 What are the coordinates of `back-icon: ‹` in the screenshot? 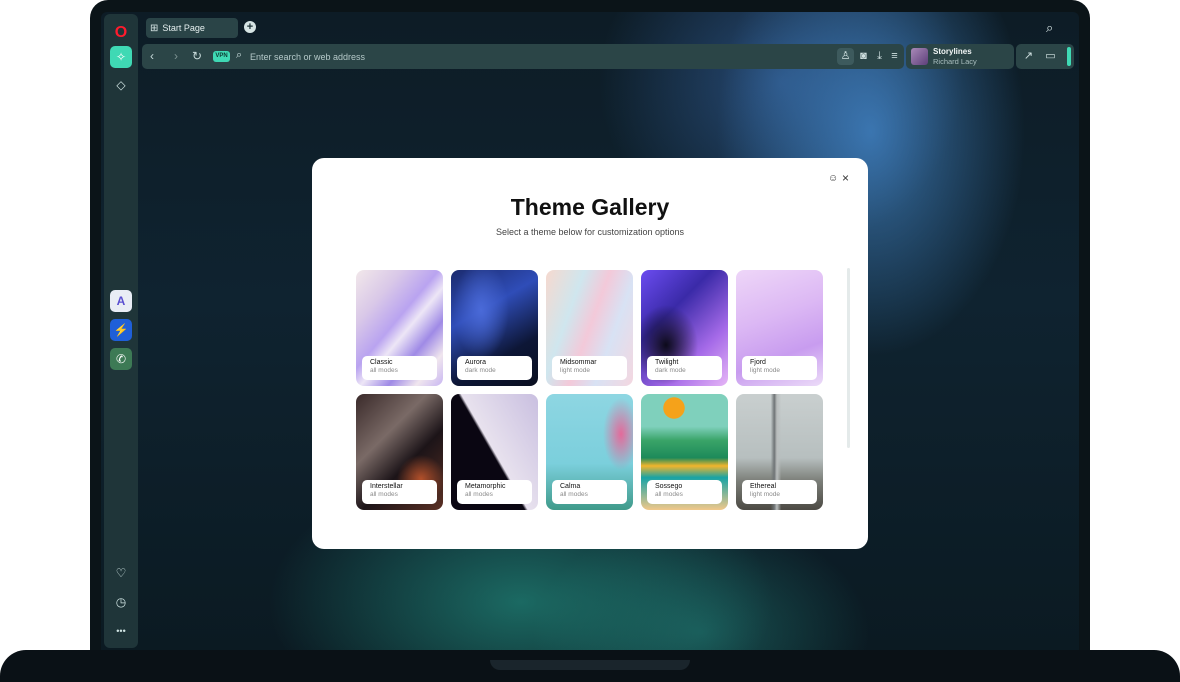 It's located at (152, 56).